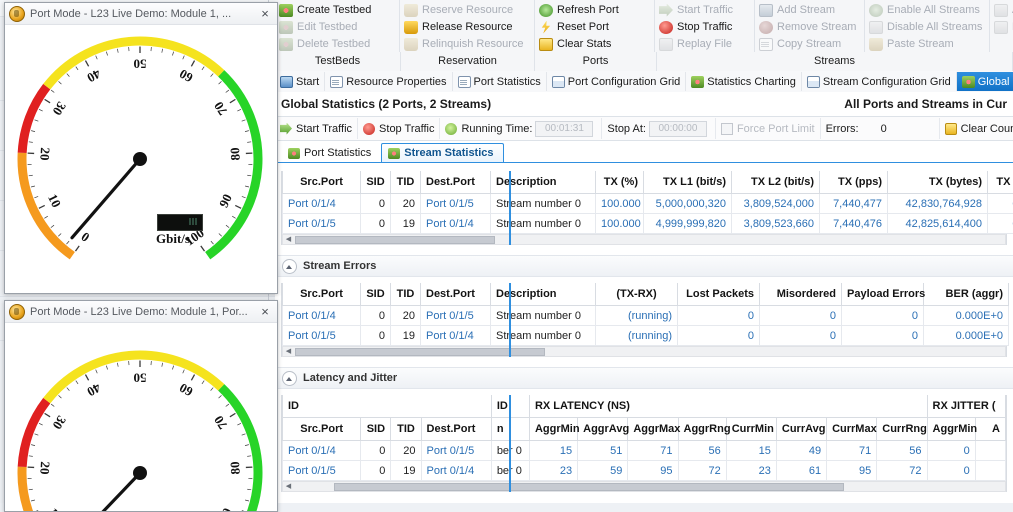 The width and height of the screenshot is (1013, 512). I want to click on column-header: CurrRng, so click(902, 429).